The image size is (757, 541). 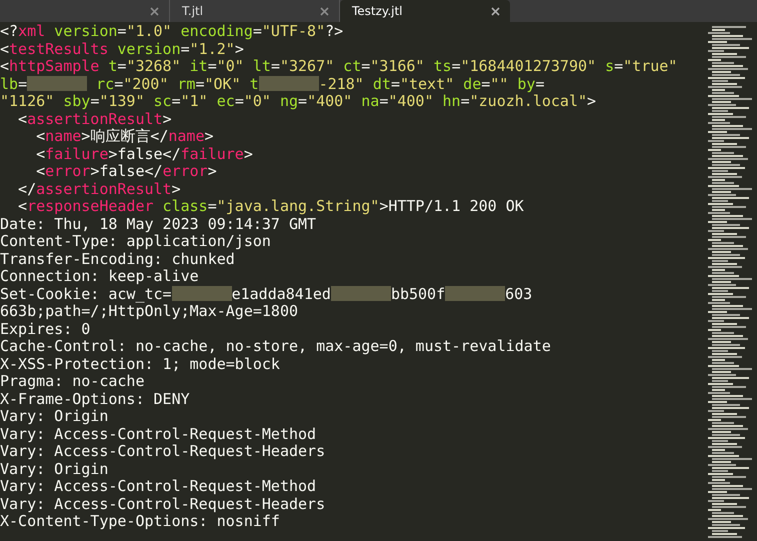 I want to click on code-line: Cache-Control: no-cache, no-store, max-age=0, must-revalidate, so click(x=275, y=347).